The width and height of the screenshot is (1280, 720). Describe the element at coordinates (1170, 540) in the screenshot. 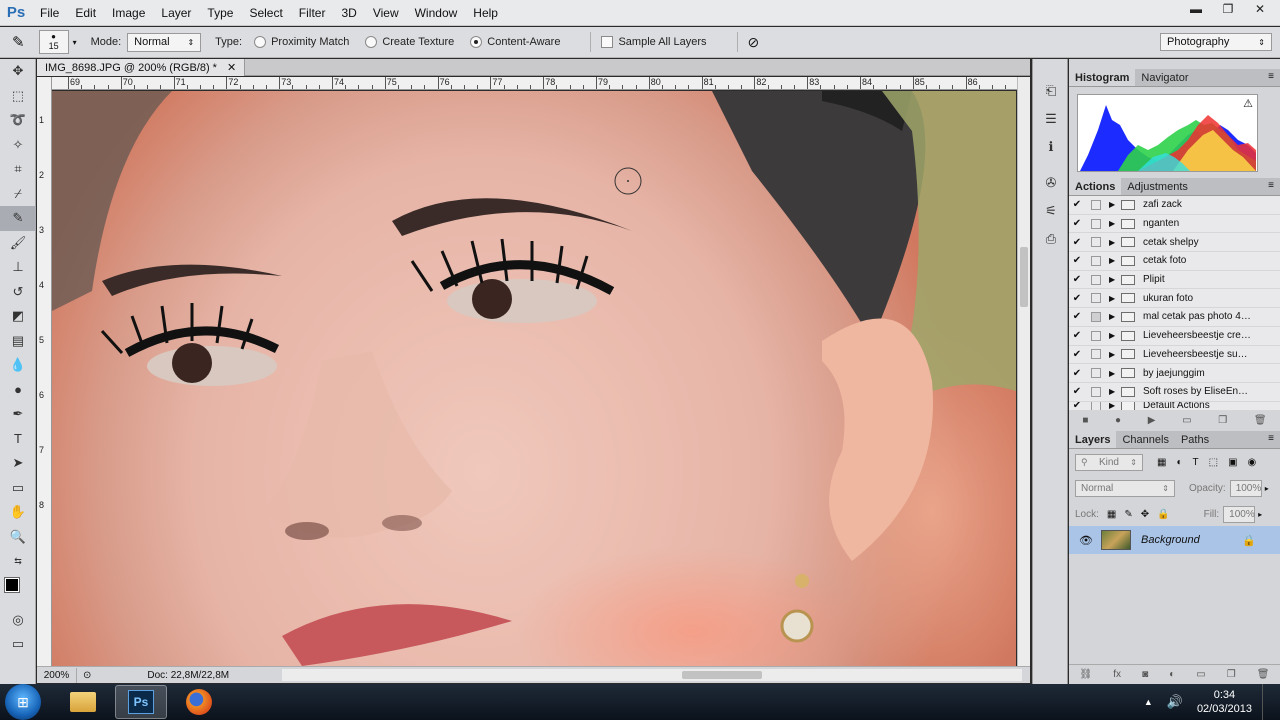

I see `layer-name: Background` at that location.